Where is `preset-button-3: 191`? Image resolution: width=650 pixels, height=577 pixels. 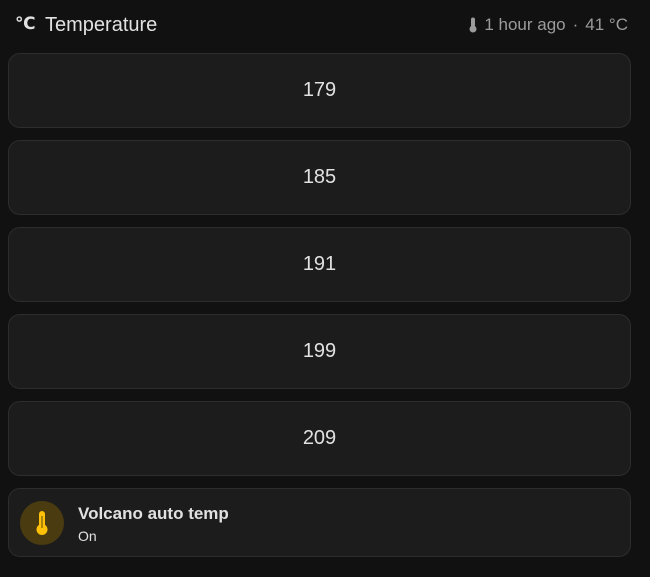
preset-button-3: 191 is located at coordinates (319, 264).